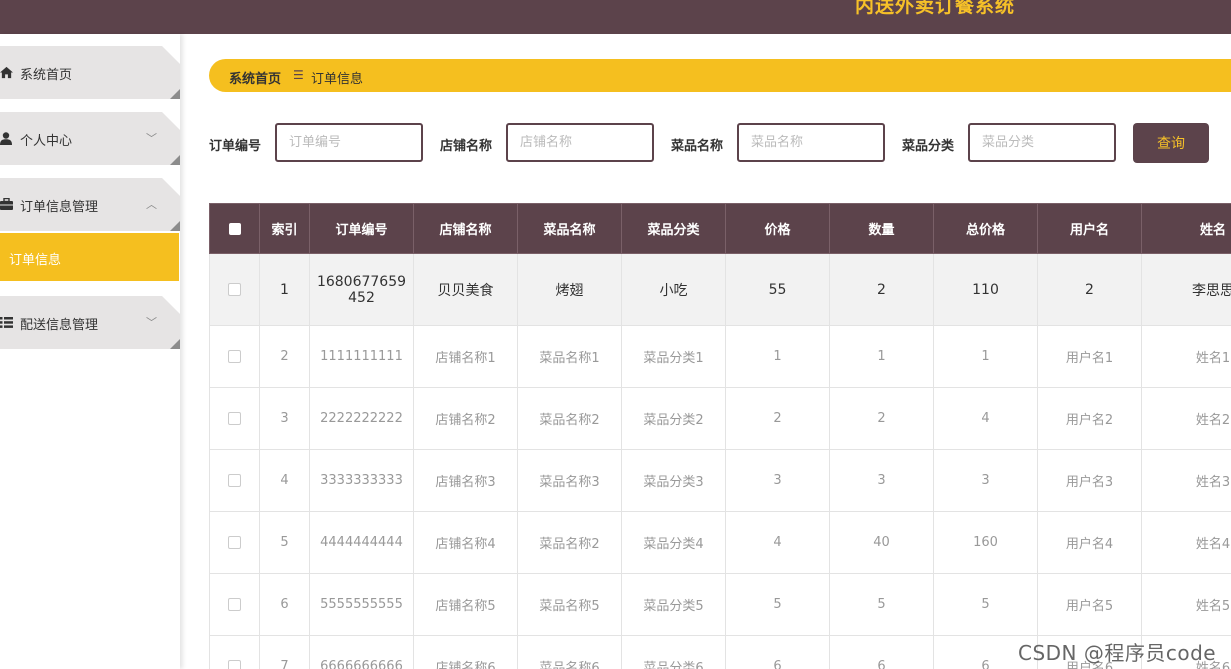 This screenshot has height=669, width=1231. I want to click on select-all-checkbox-cell, so click(234, 228).